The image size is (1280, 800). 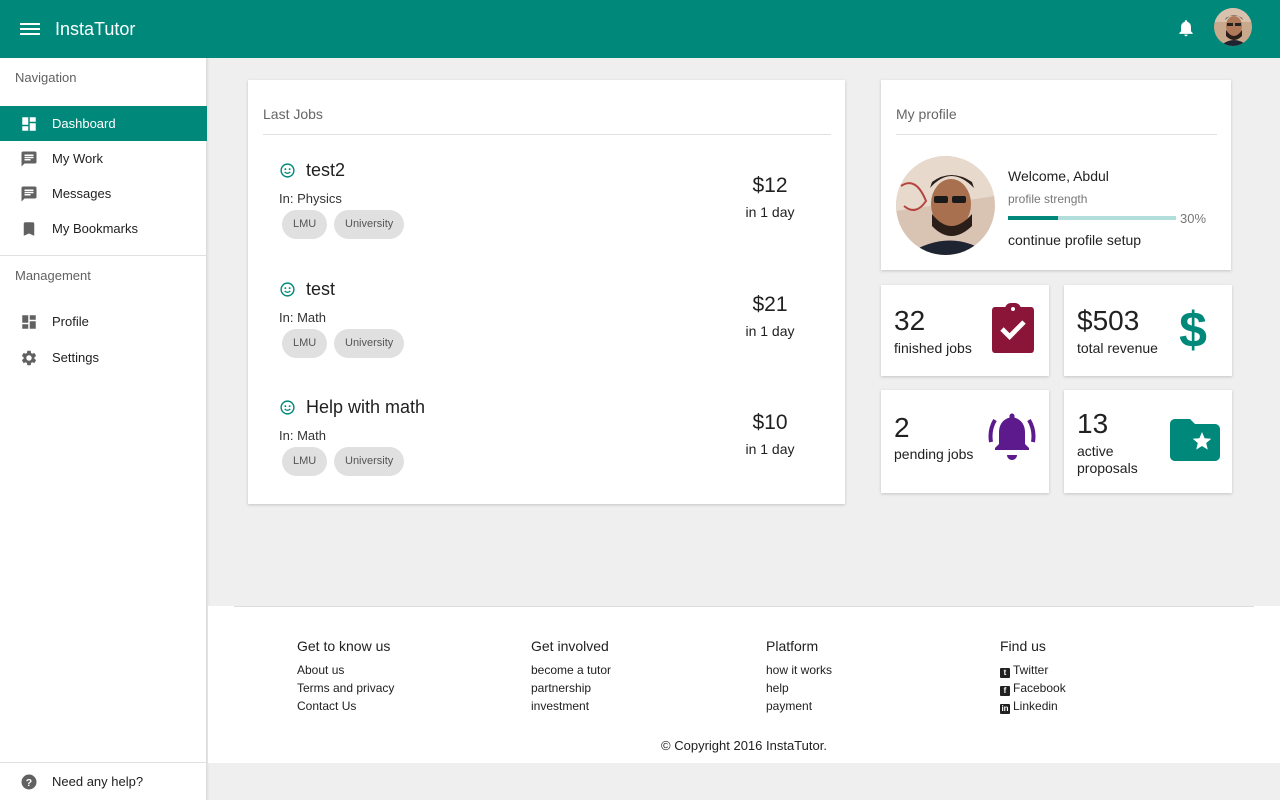 What do you see at coordinates (770, 304) in the screenshot?
I see `job-price: $21` at bounding box center [770, 304].